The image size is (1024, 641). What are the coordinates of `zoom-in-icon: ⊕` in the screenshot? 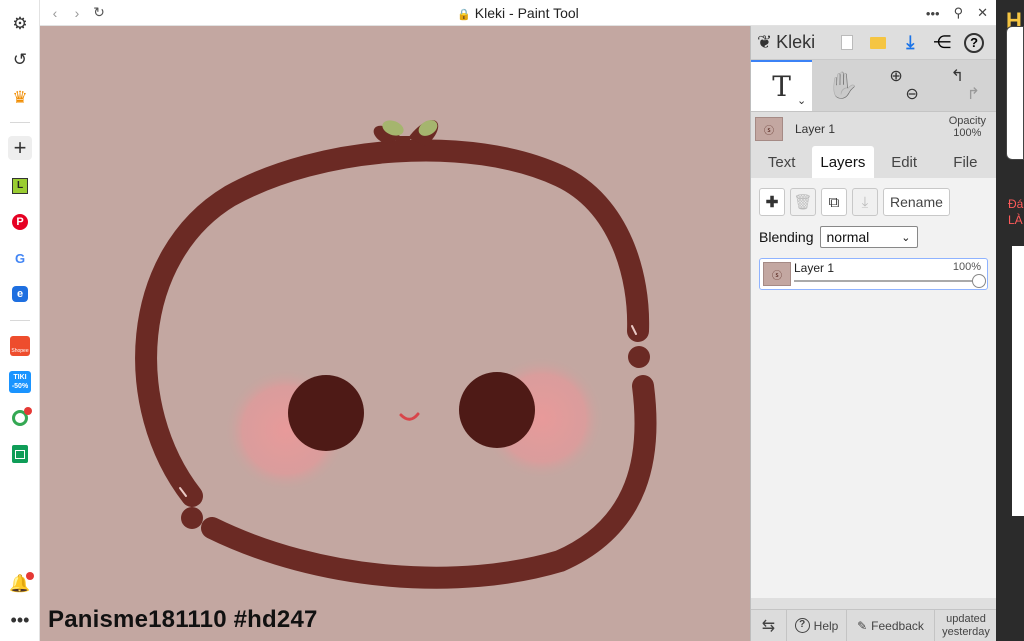 It's located at (895, 77).